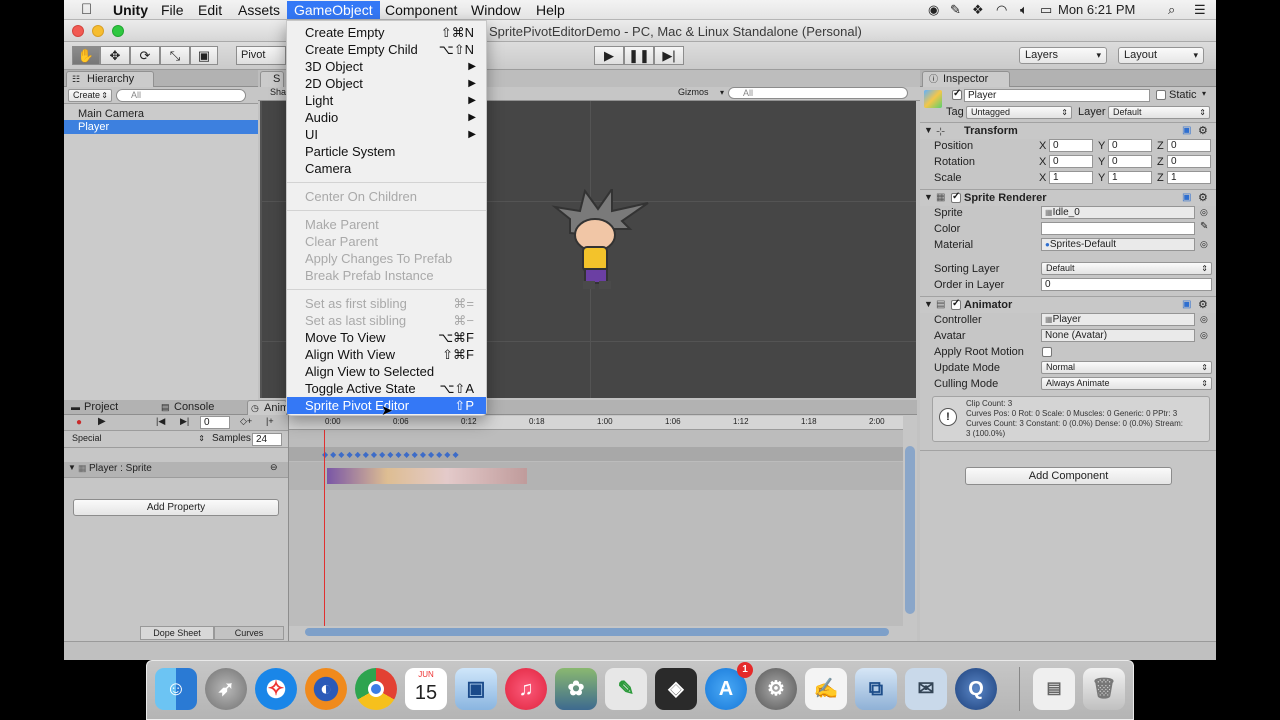 Image resolution: width=1280 pixels, height=720 pixels. I want to click on transform-header: ▼ ⊹ Transform ▣ ⚙, so click(1068, 130).